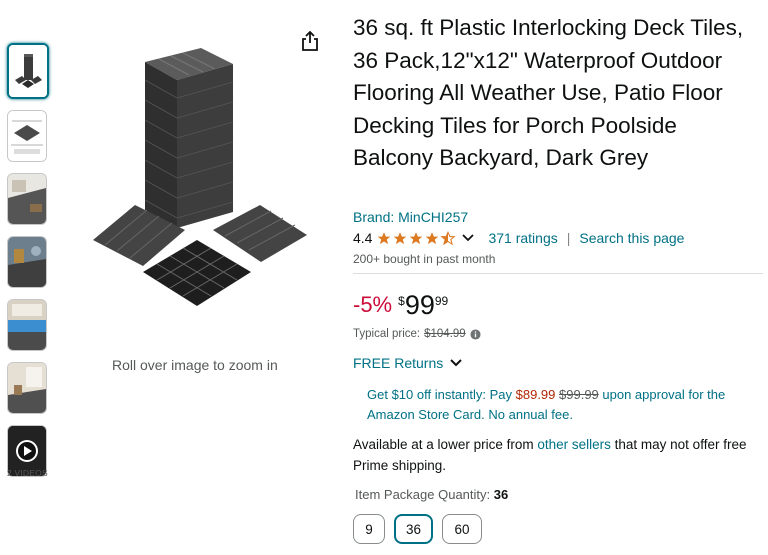  Describe the element at coordinates (27, 473) in the screenshot. I see `videos-count-label: 2 VIDEOS` at that location.